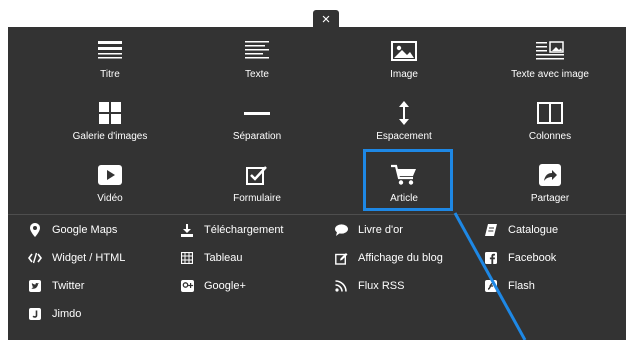 This screenshot has width=634, height=340. I want to click on list-item-google-plus: Google+, so click(255, 286).